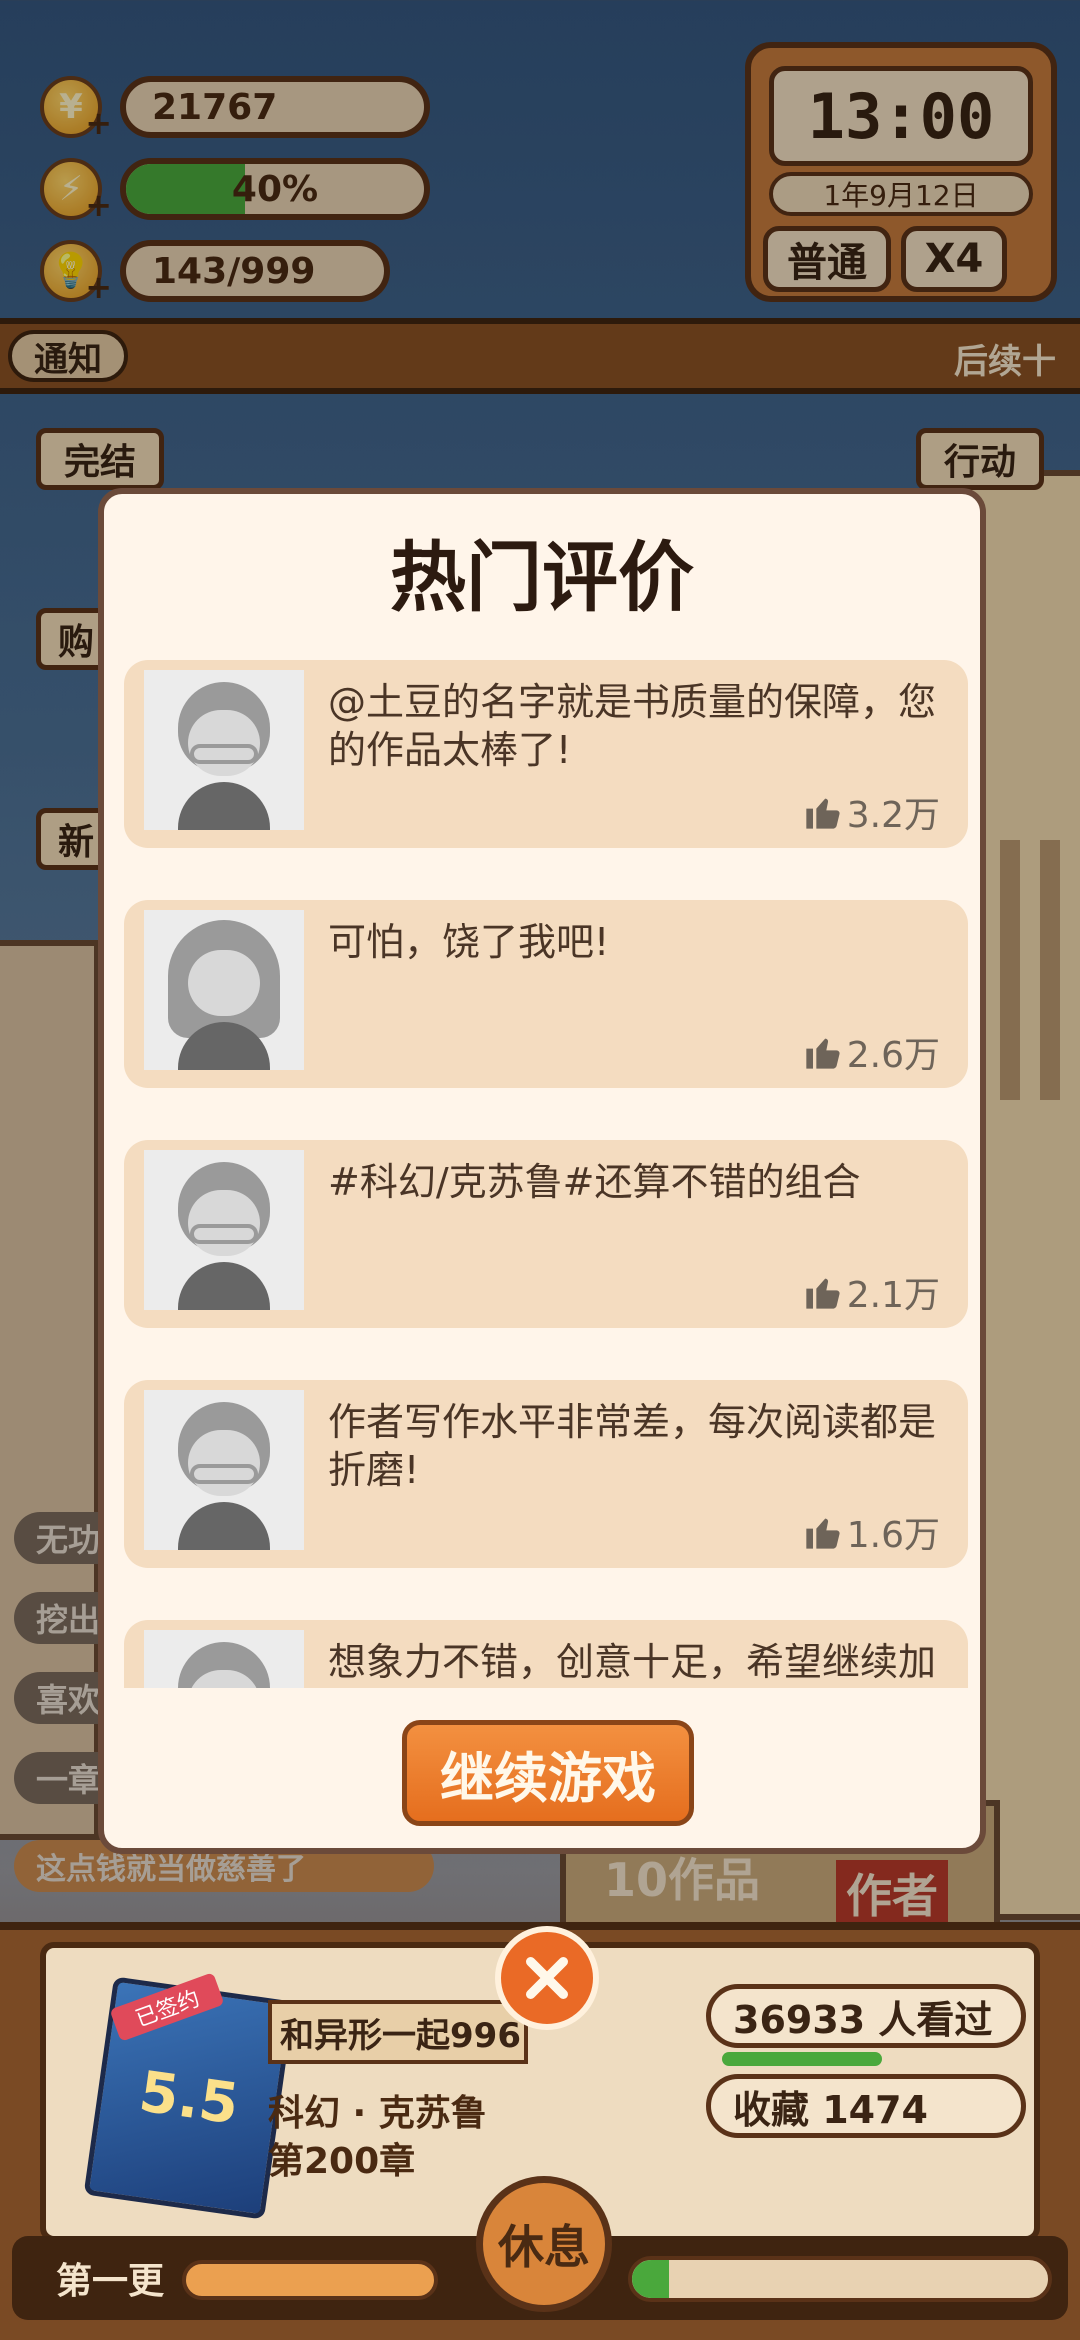  I want to click on review-text: 作者写作水平非常差，每次阅读都是折磨!, so click(632, 1446).